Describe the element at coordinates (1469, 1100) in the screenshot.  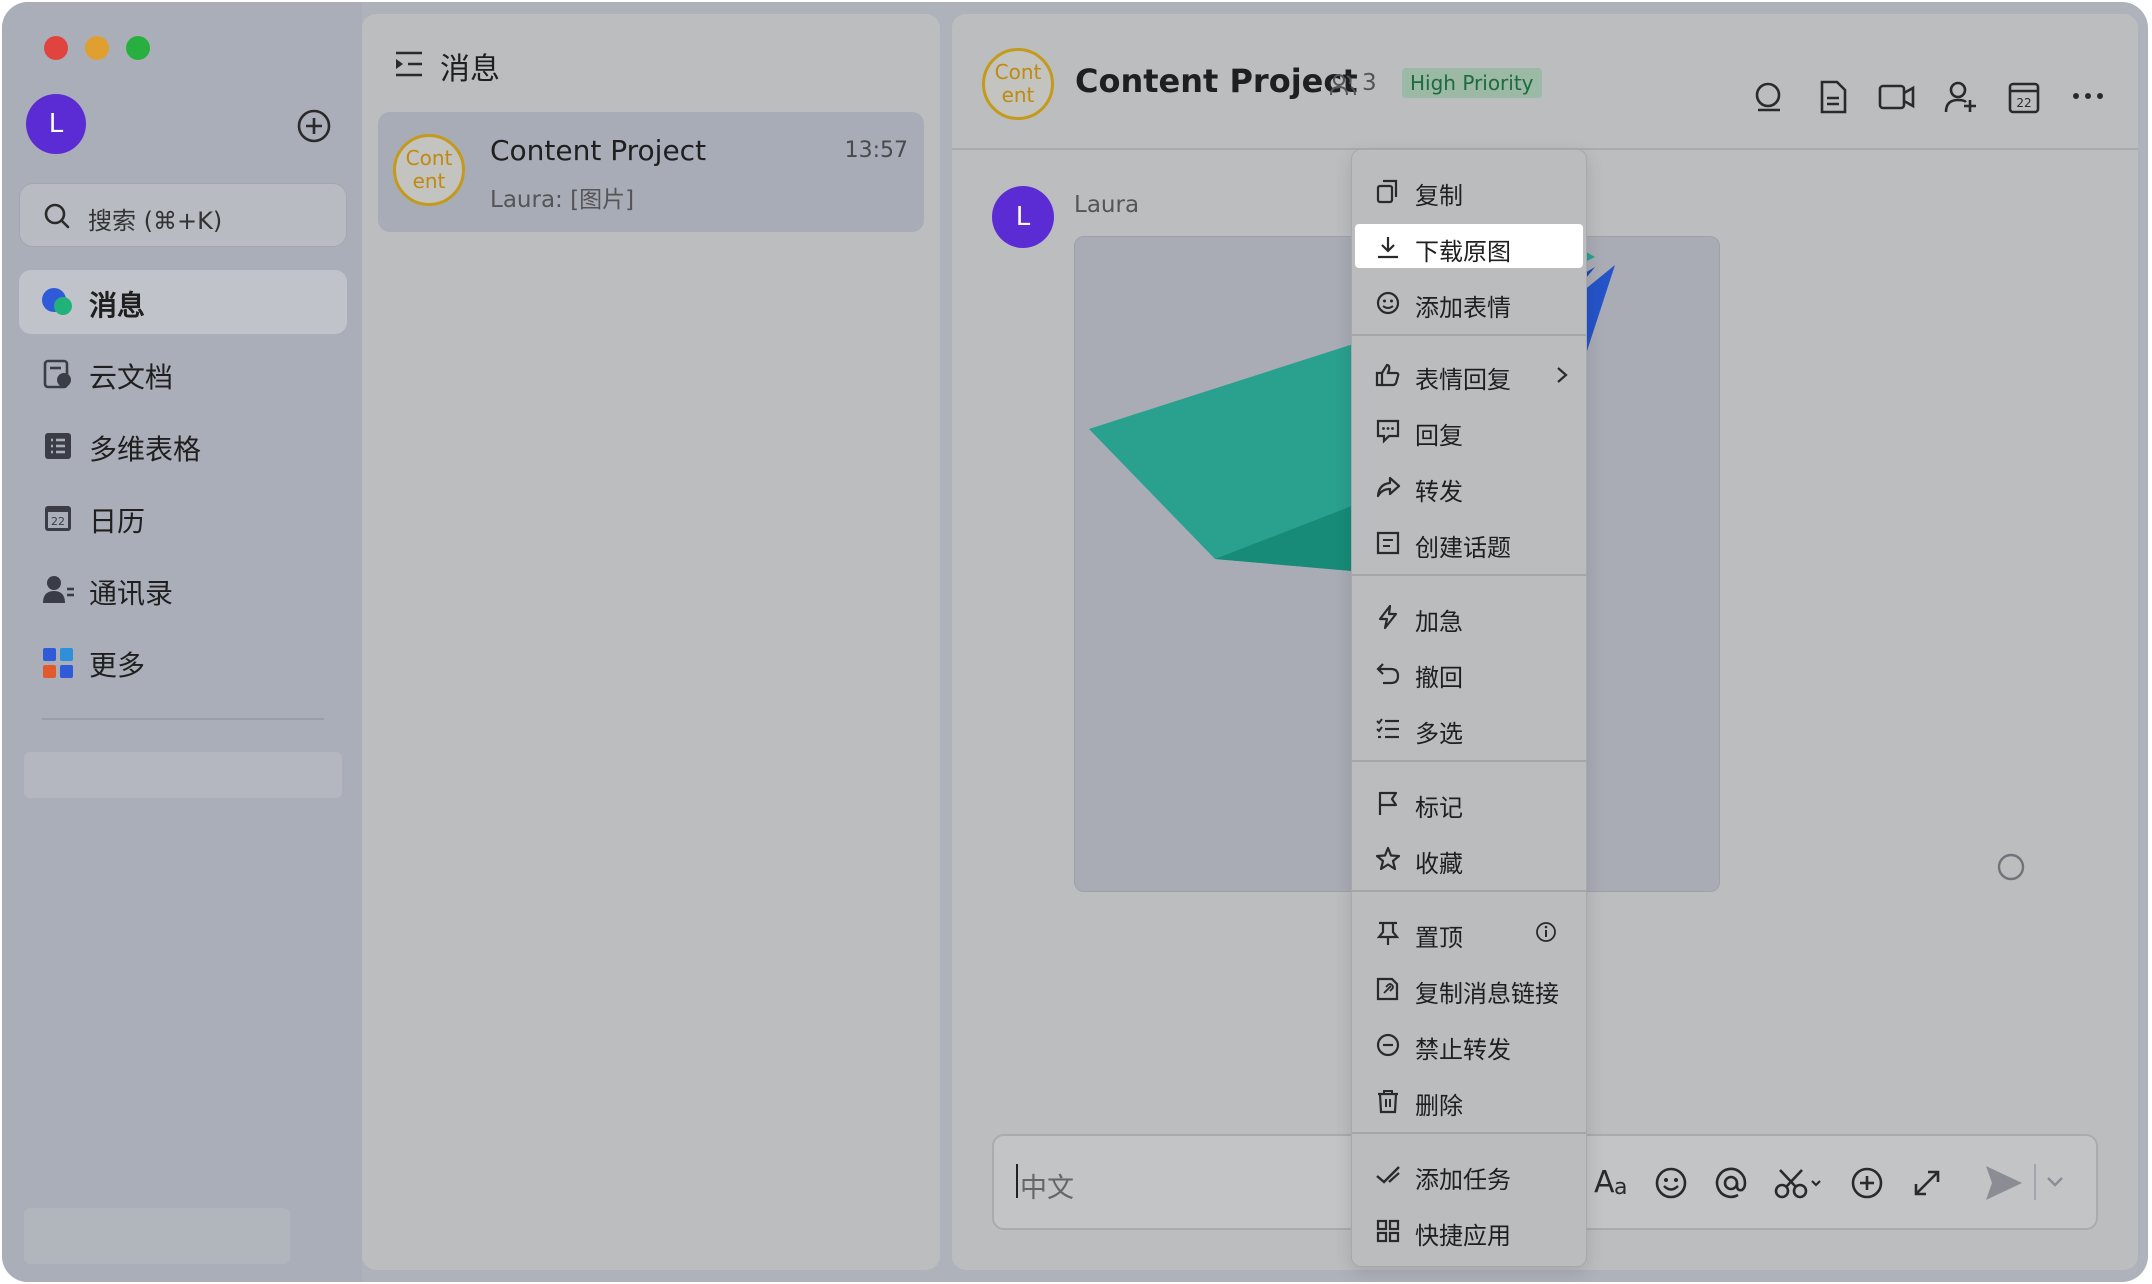
I see `menu-item-delete: 删除` at that location.